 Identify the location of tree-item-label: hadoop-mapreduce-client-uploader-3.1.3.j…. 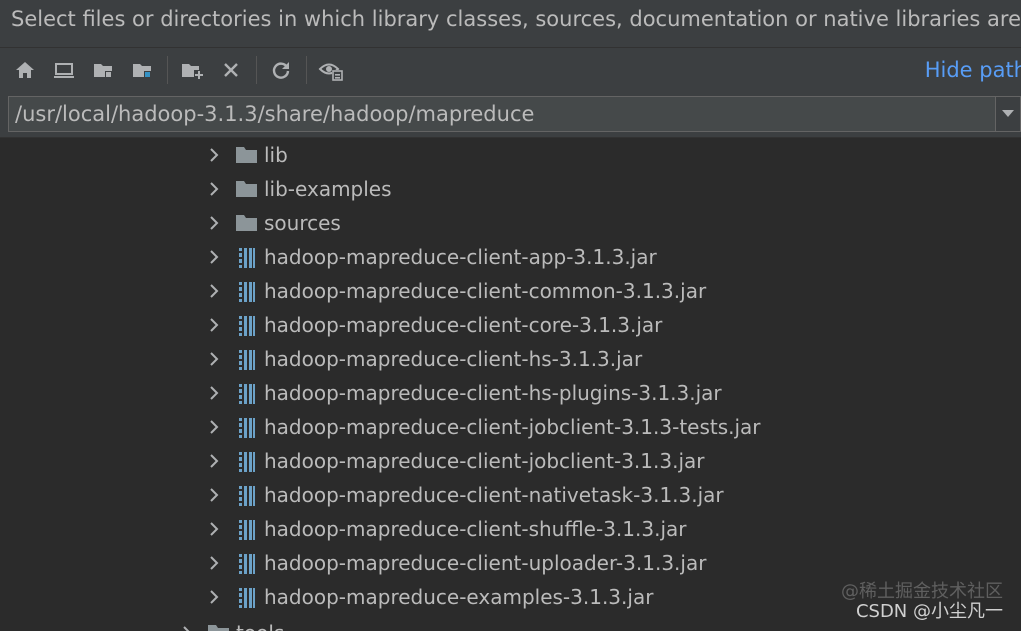
(485, 563).